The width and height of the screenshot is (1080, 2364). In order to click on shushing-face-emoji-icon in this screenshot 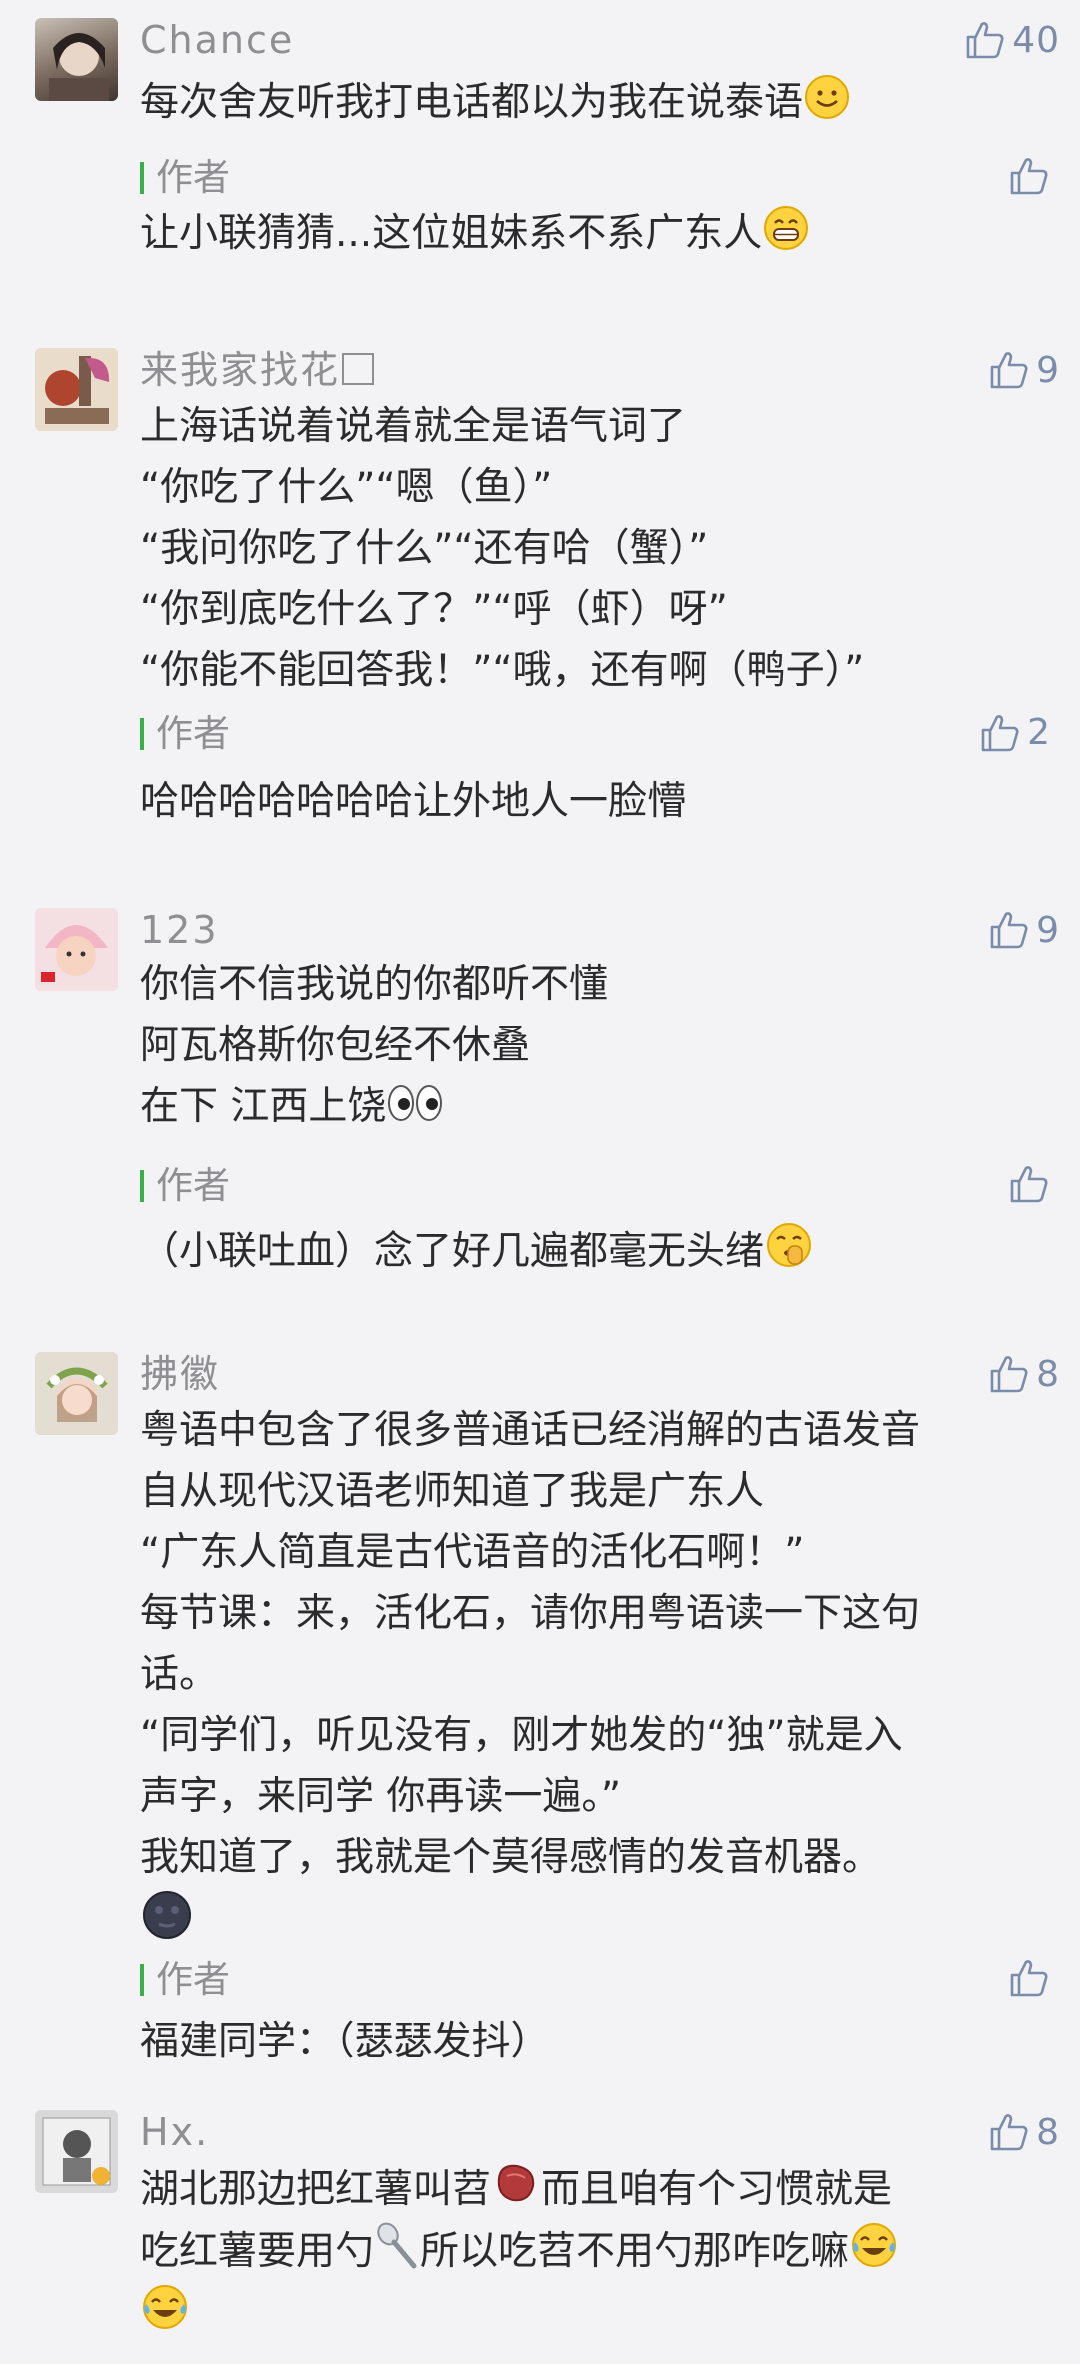, I will do `click(789, 1245)`.